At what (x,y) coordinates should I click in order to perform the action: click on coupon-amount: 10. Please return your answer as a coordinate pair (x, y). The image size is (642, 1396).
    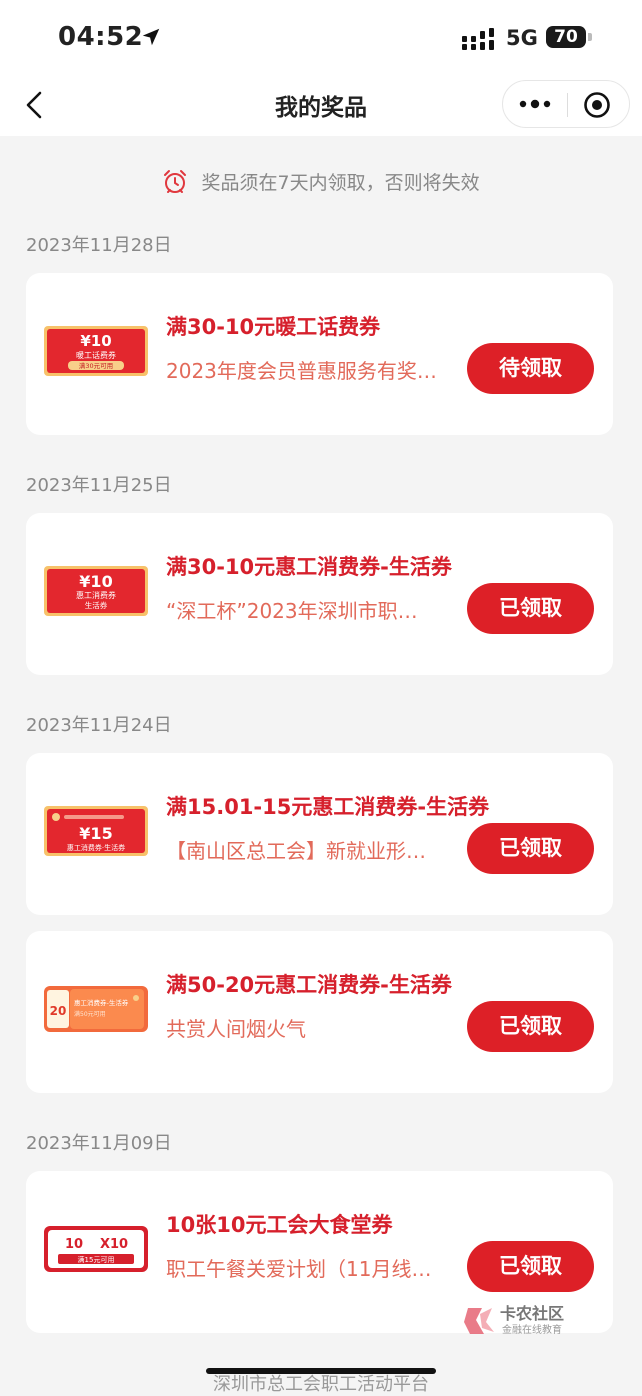
    Looking at the image, I should click on (74, 1244).